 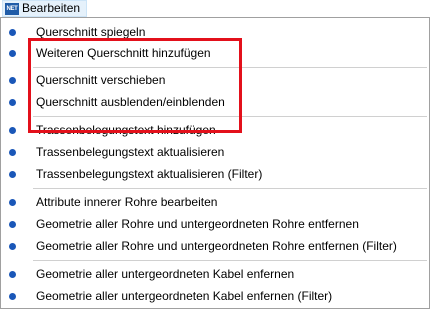 I want to click on menu-bearbeiten: NET Bearbeiten, so click(x=45, y=8).